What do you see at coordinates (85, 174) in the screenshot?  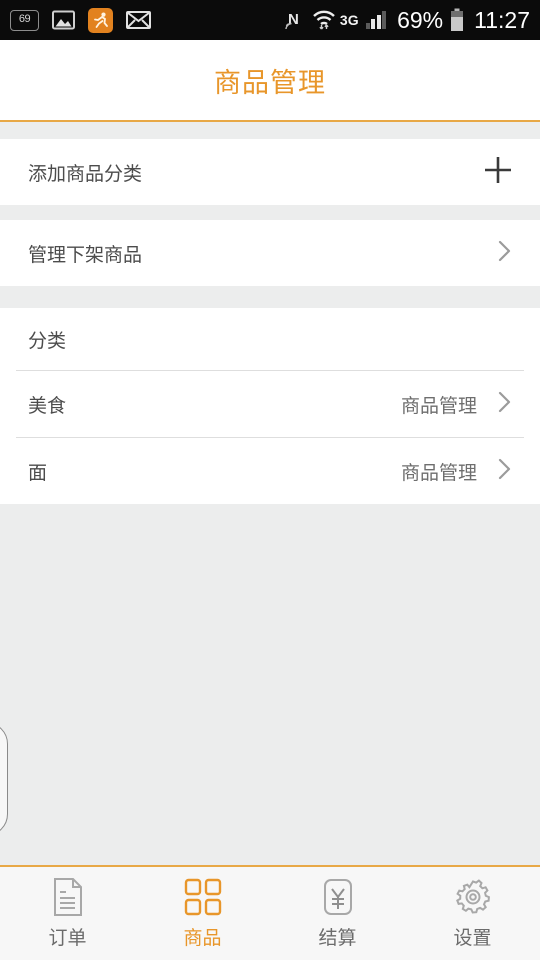 I see `add-category-label: 添加商品分类` at bounding box center [85, 174].